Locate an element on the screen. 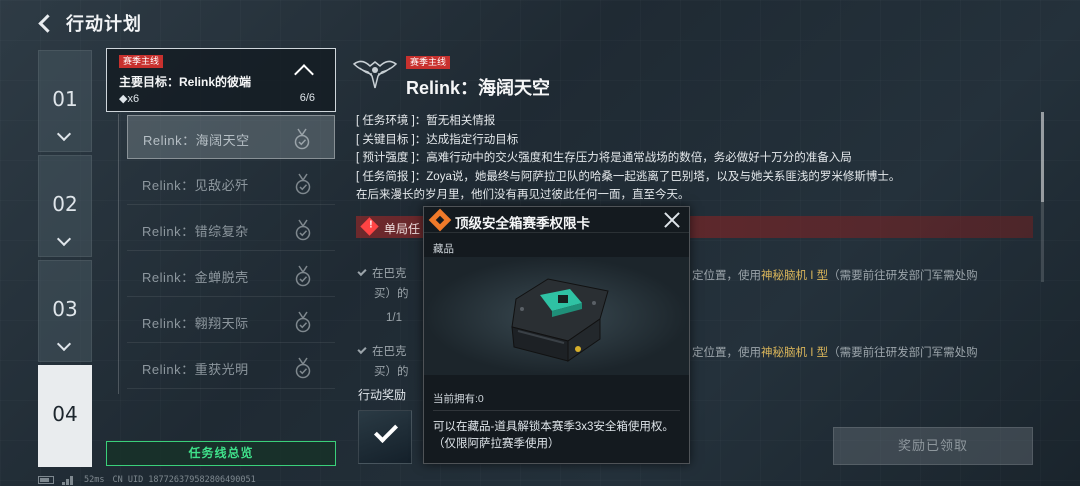  item-rarity-icon is located at coordinates (440, 220).